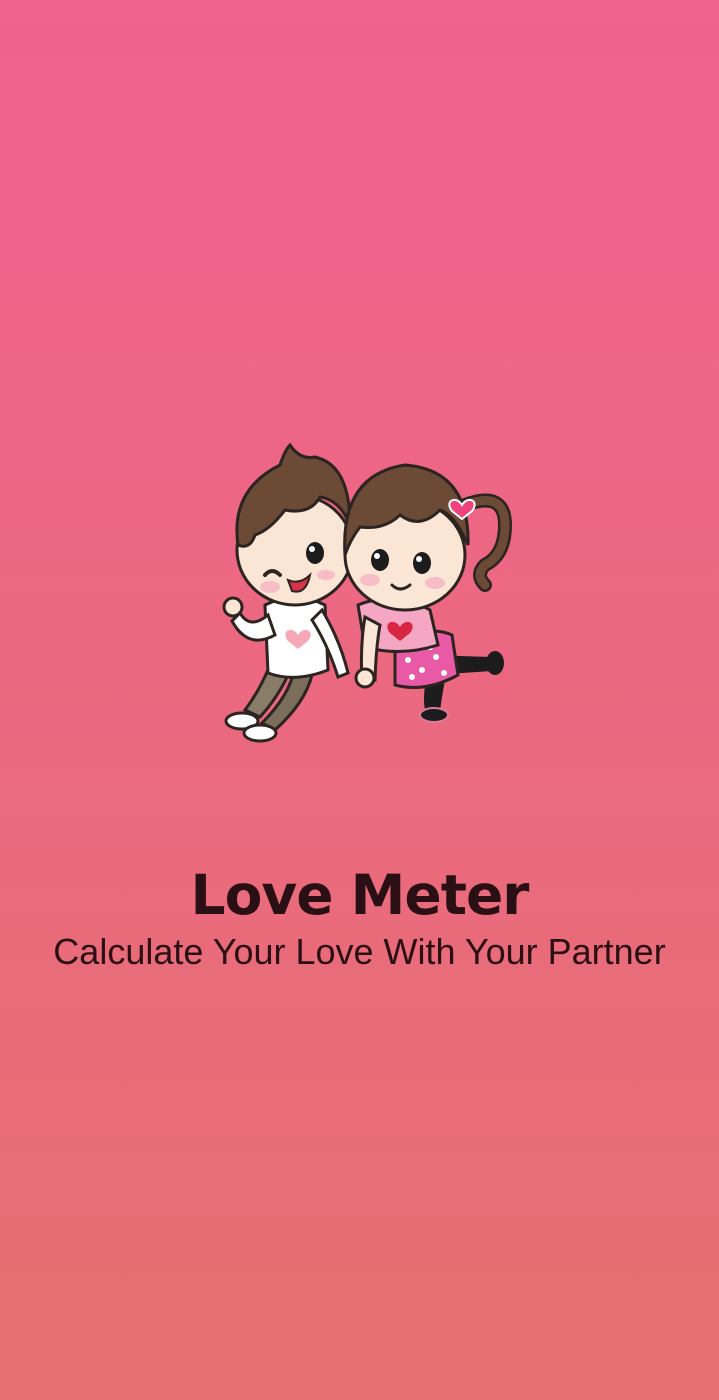 The height and width of the screenshot is (1400, 719). Describe the element at coordinates (359, 951) in the screenshot. I see `app-subtitle: Calculate Your Love With Your Partner` at that location.